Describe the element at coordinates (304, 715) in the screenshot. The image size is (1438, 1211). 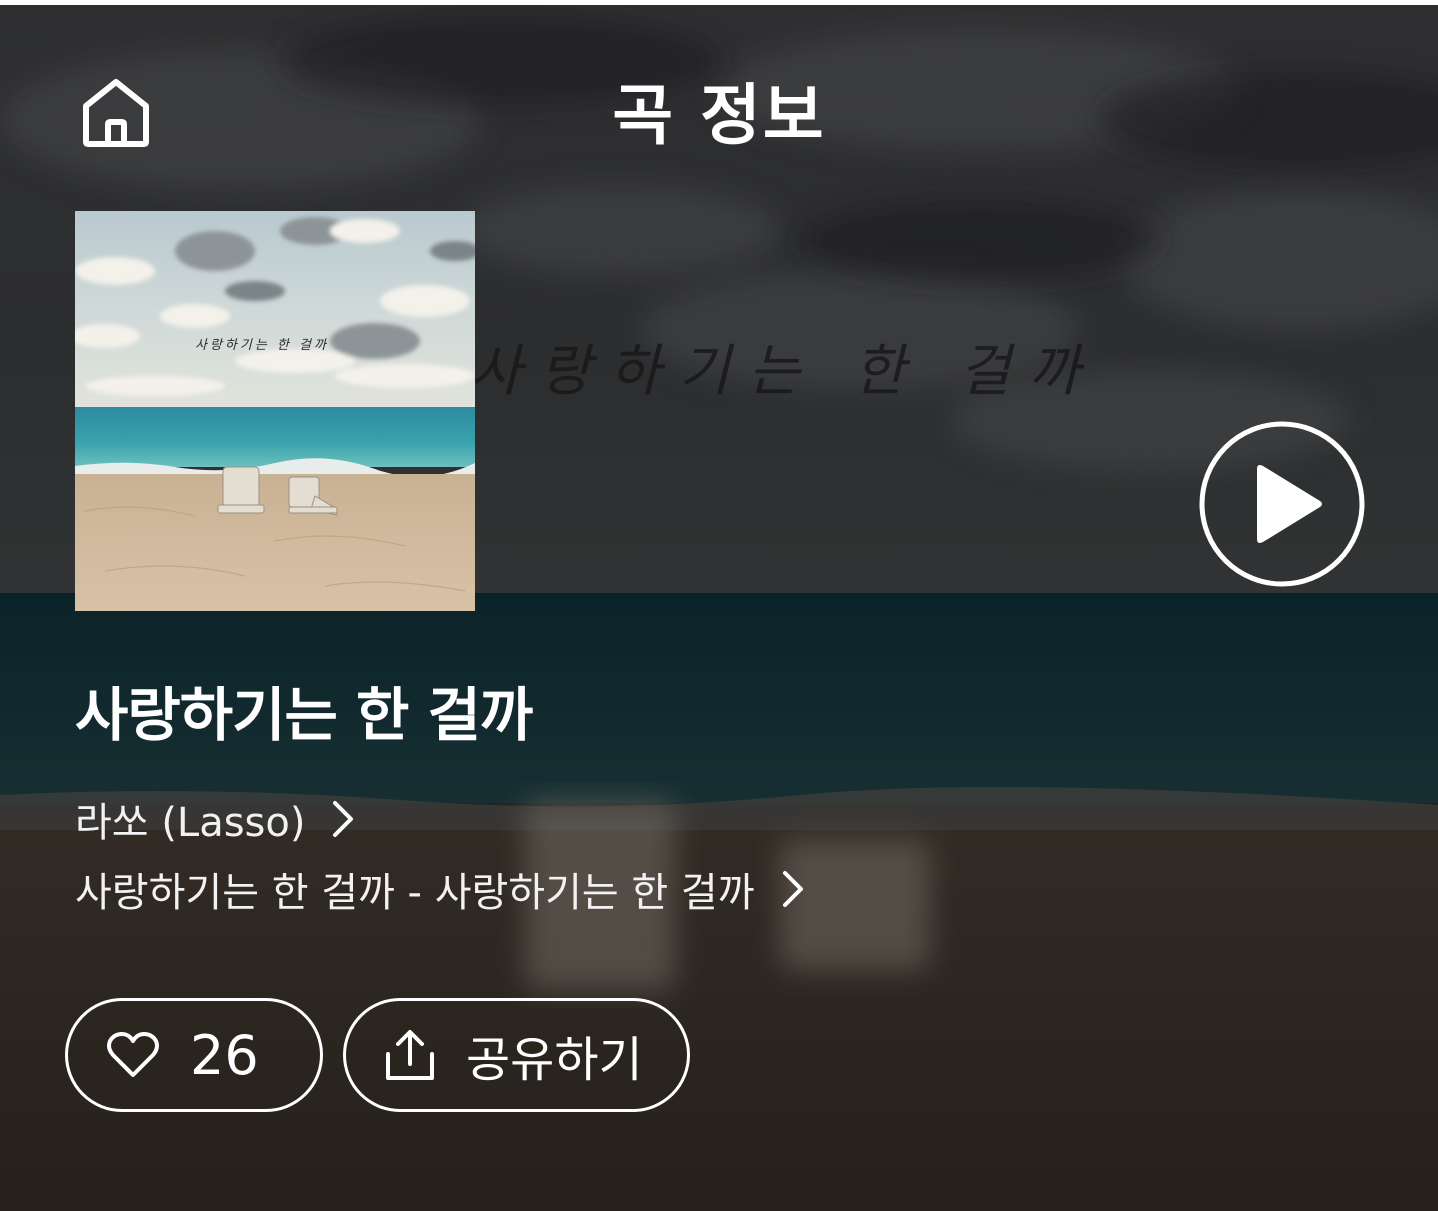
I see `song-title: 사랑하기는 한 걸까` at that location.